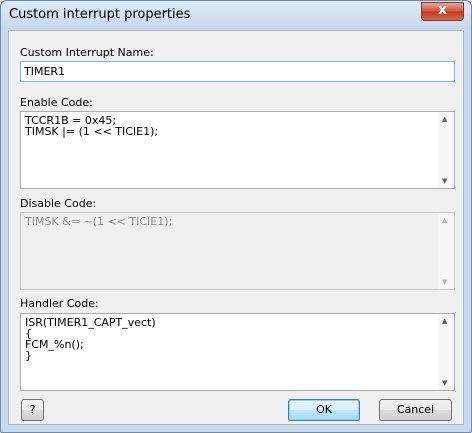  What do you see at coordinates (100, 14) in the screenshot?
I see `window-title: Custom interrupt properties` at bounding box center [100, 14].